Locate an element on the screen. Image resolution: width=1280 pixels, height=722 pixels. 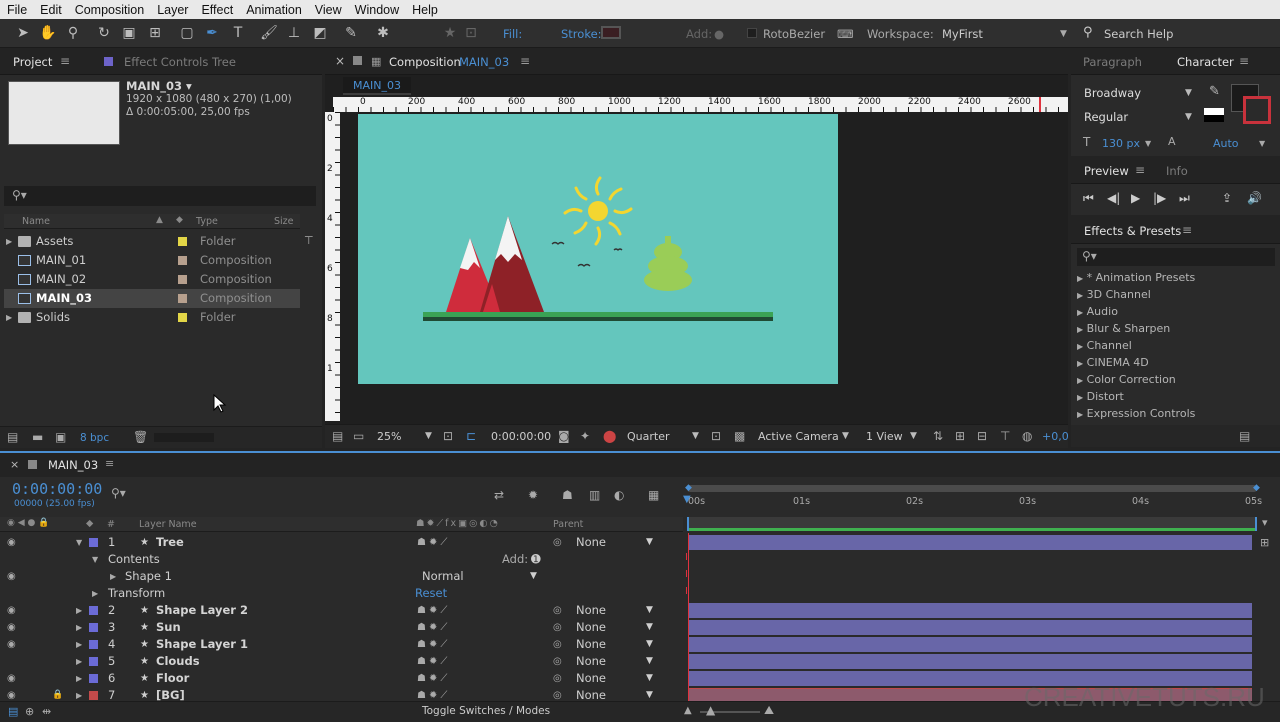
interpret-footage-icon: ▤ is located at coordinates (12, 437).